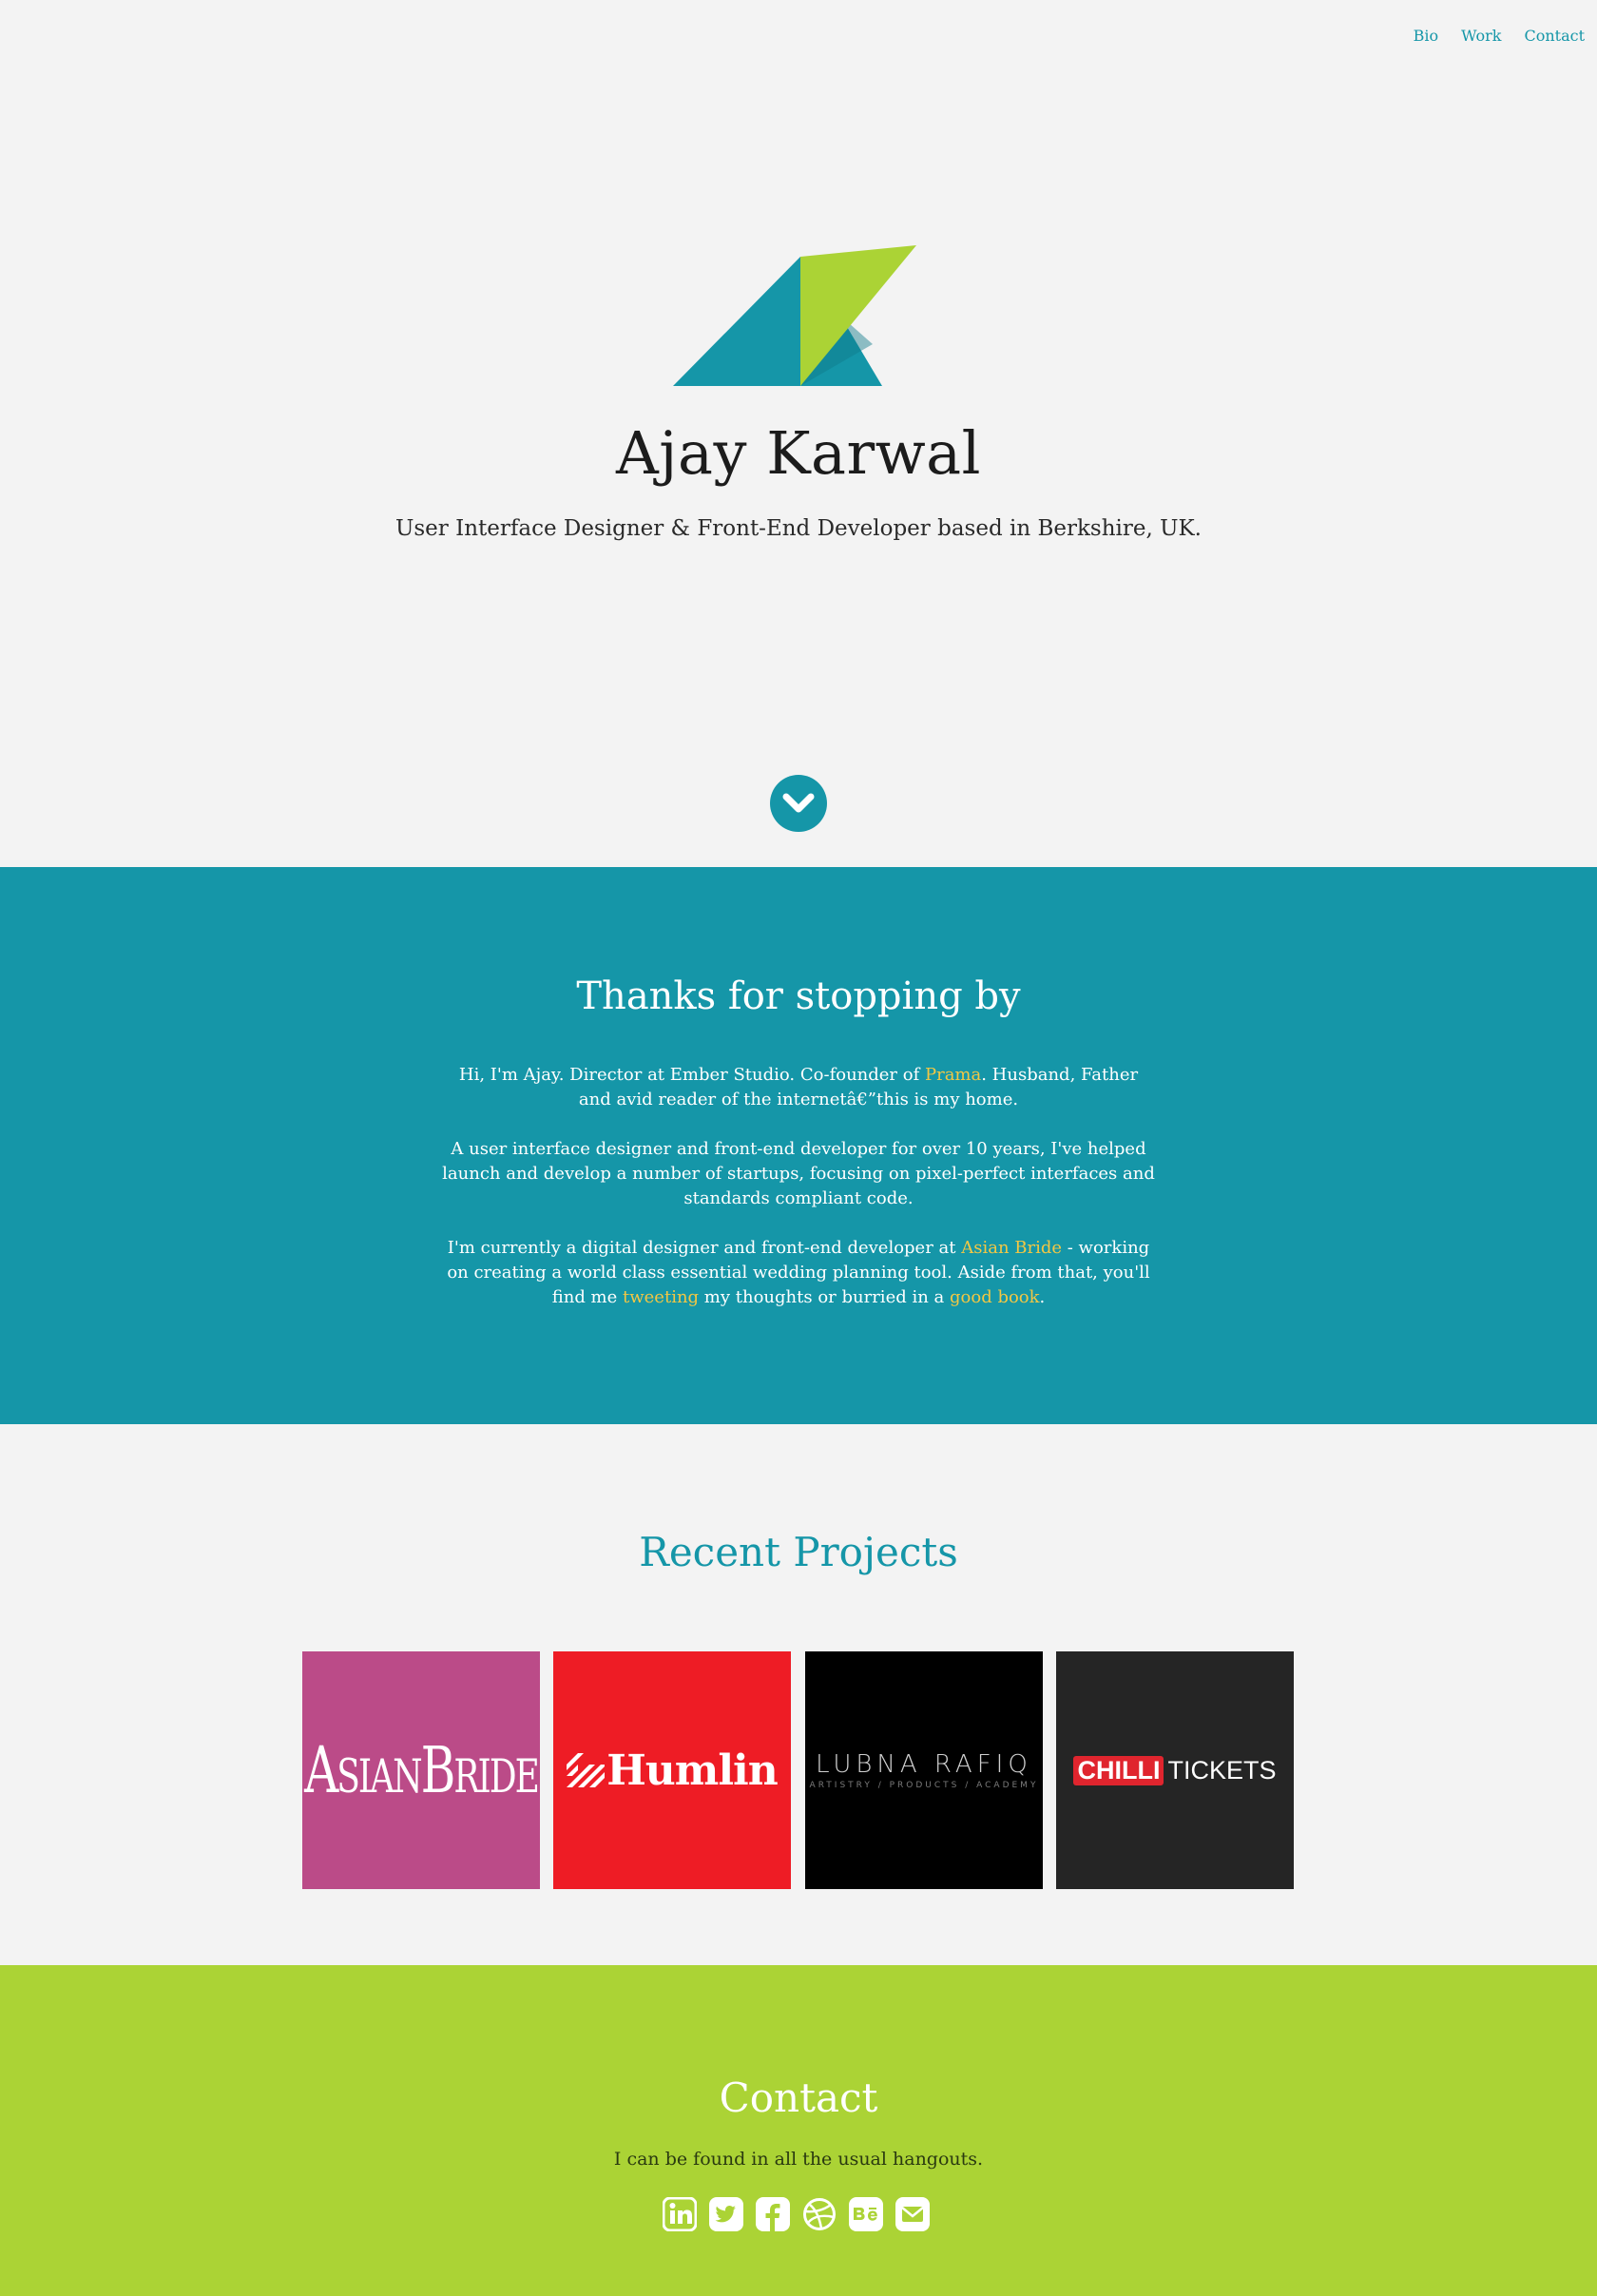 This screenshot has height=2296, width=1597. I want to click on behance-icon, so click(866, 2214).